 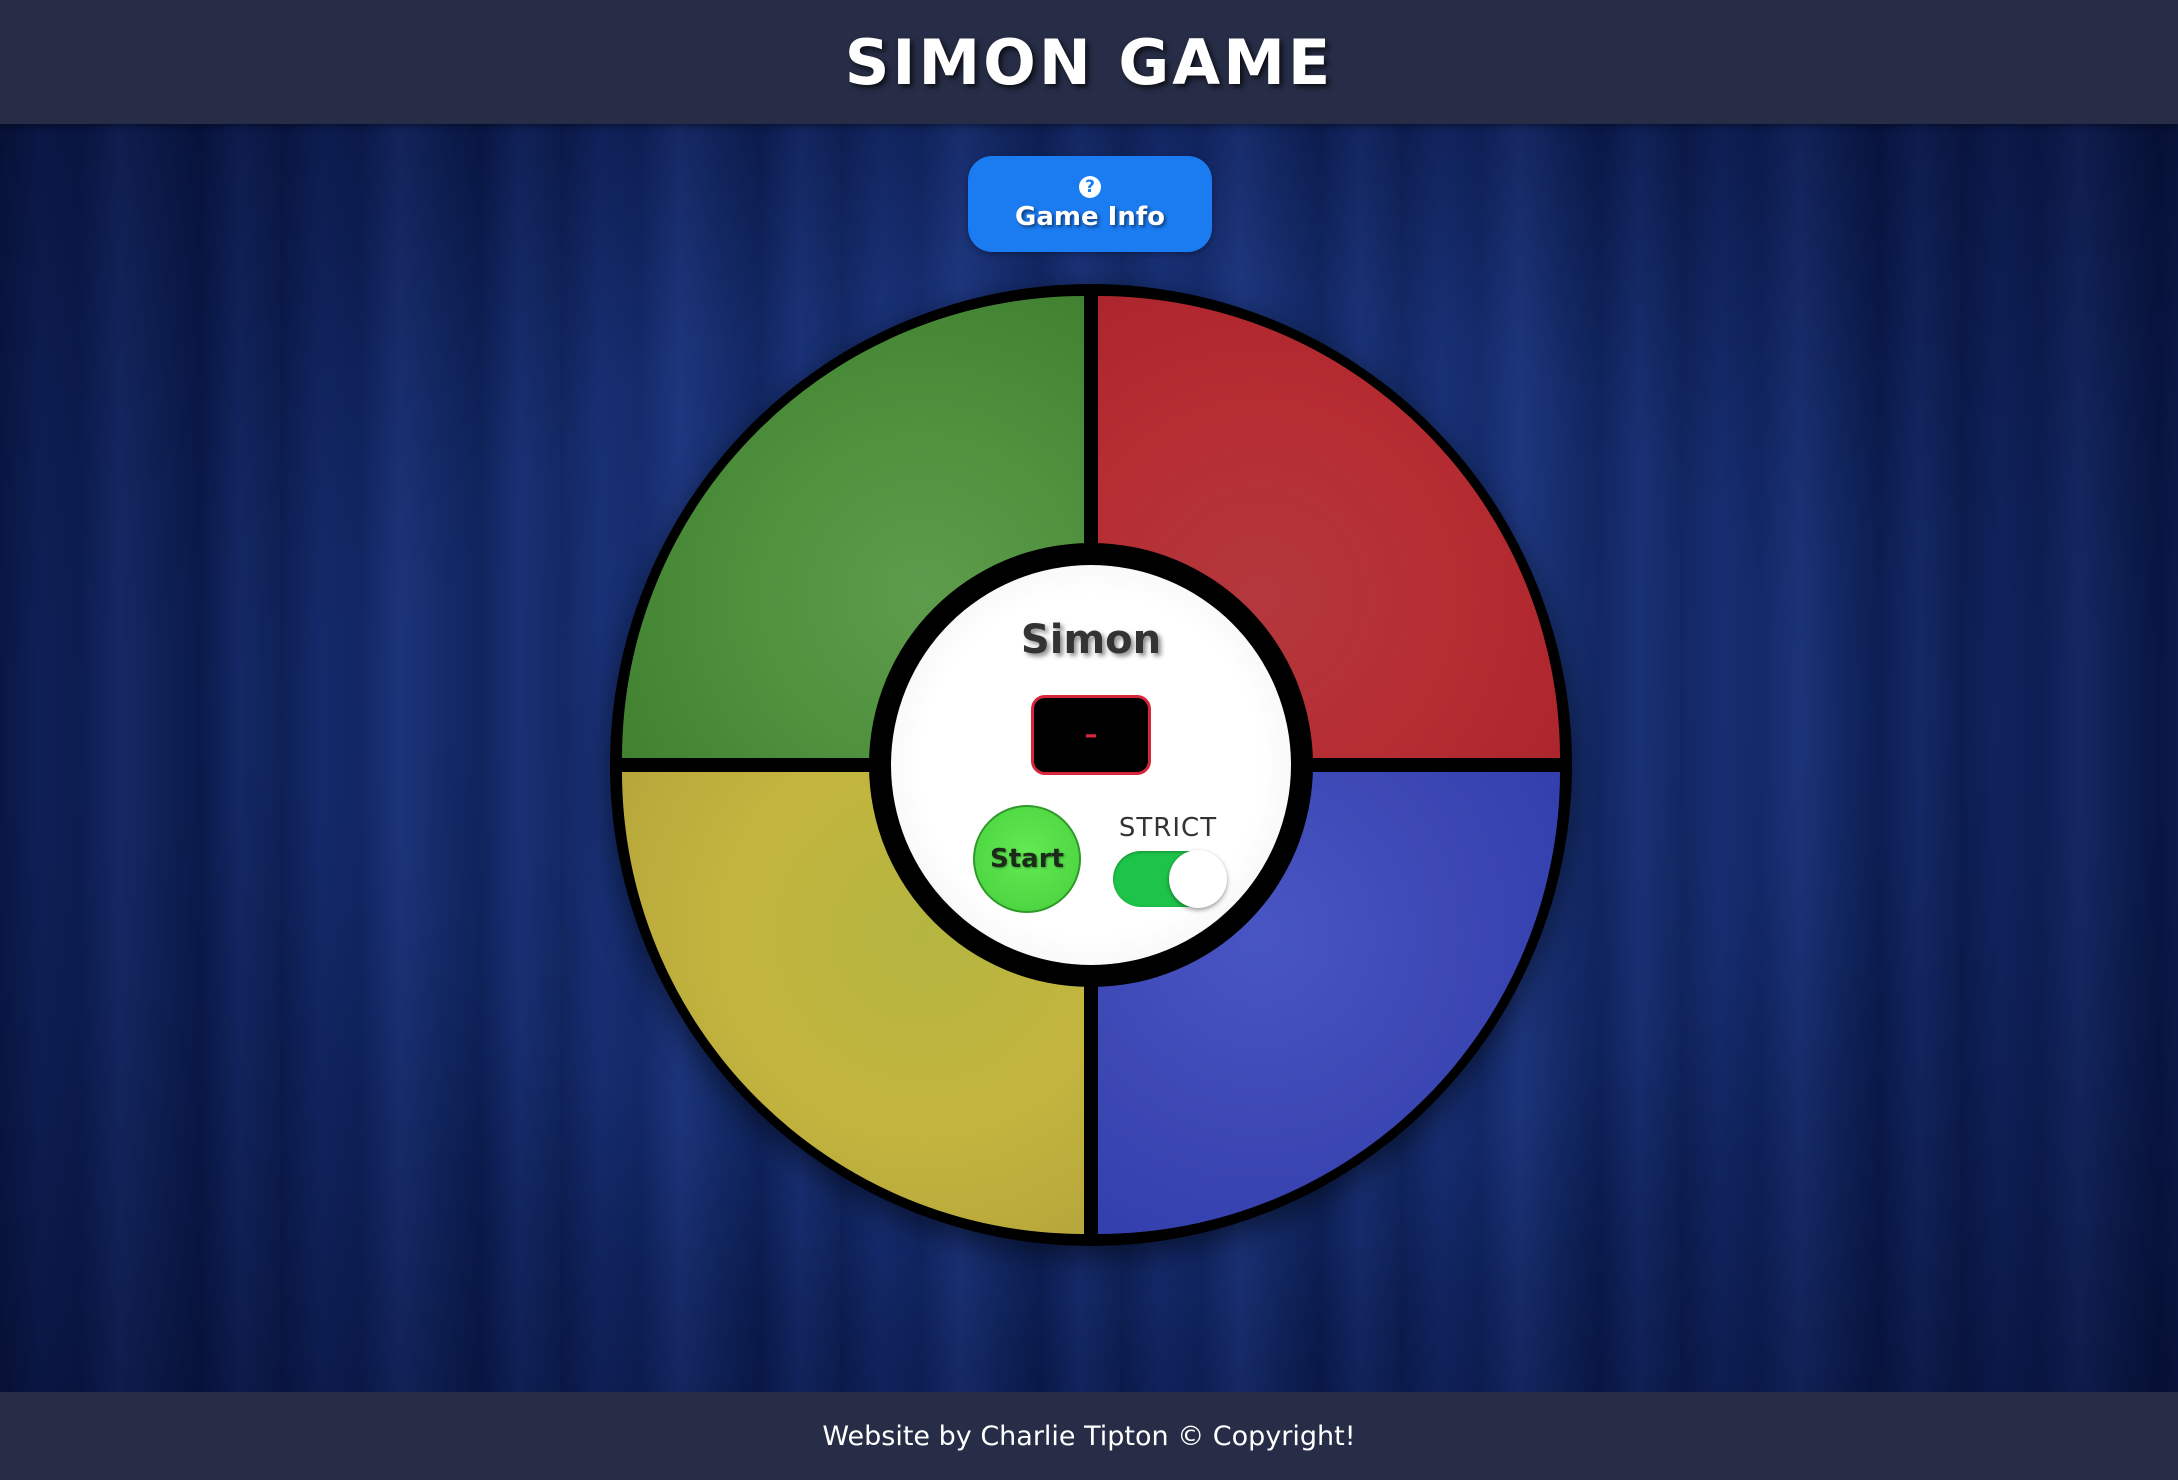 What do you see at coordinates (1091, 640) in the screenshot?
I see `simon-label: Simon` at bounding box center [1091, 640].